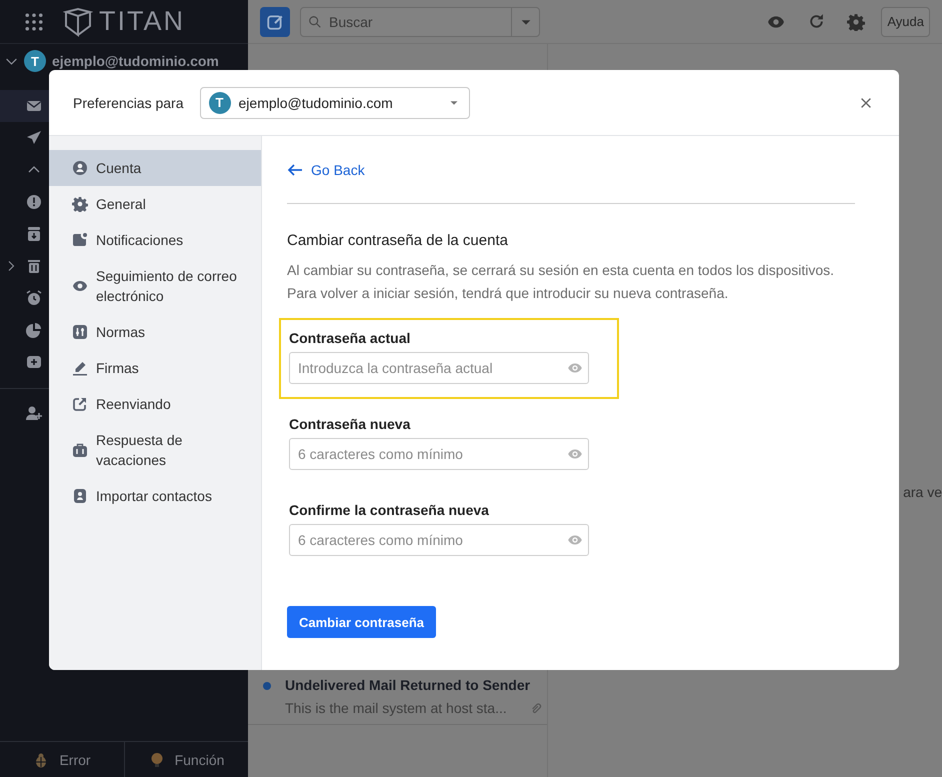 The image size is (942, 777). I want to click on cube-logo-icon, so click(78, 21).